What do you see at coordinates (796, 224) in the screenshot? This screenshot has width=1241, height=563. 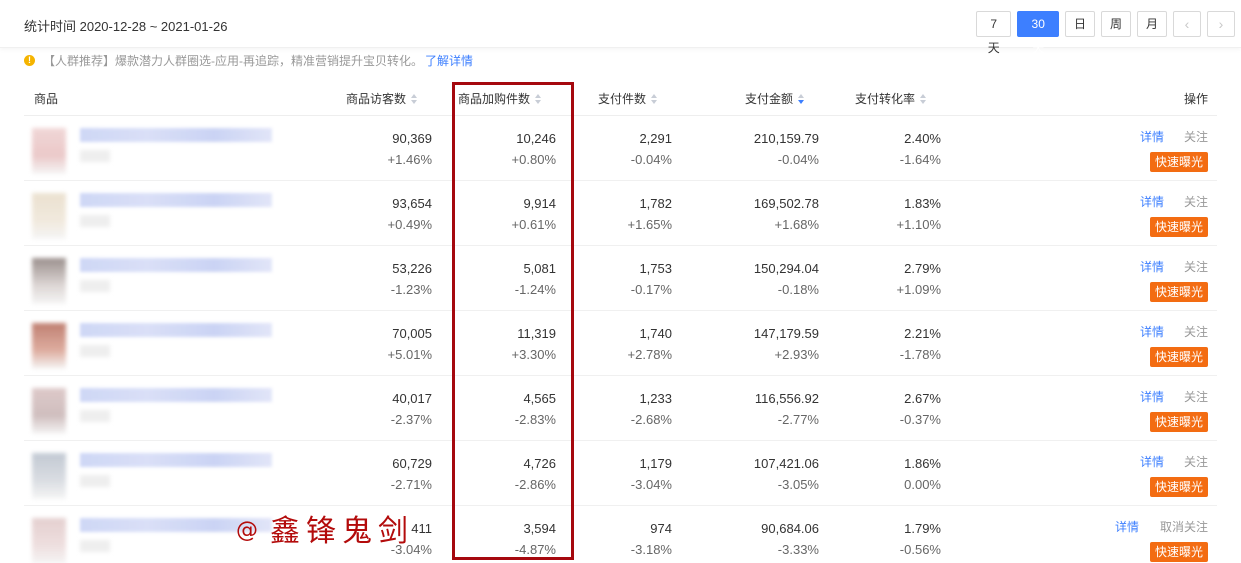 I see `cell-amount-change: +1.68%` at bounding box center [796, 224].